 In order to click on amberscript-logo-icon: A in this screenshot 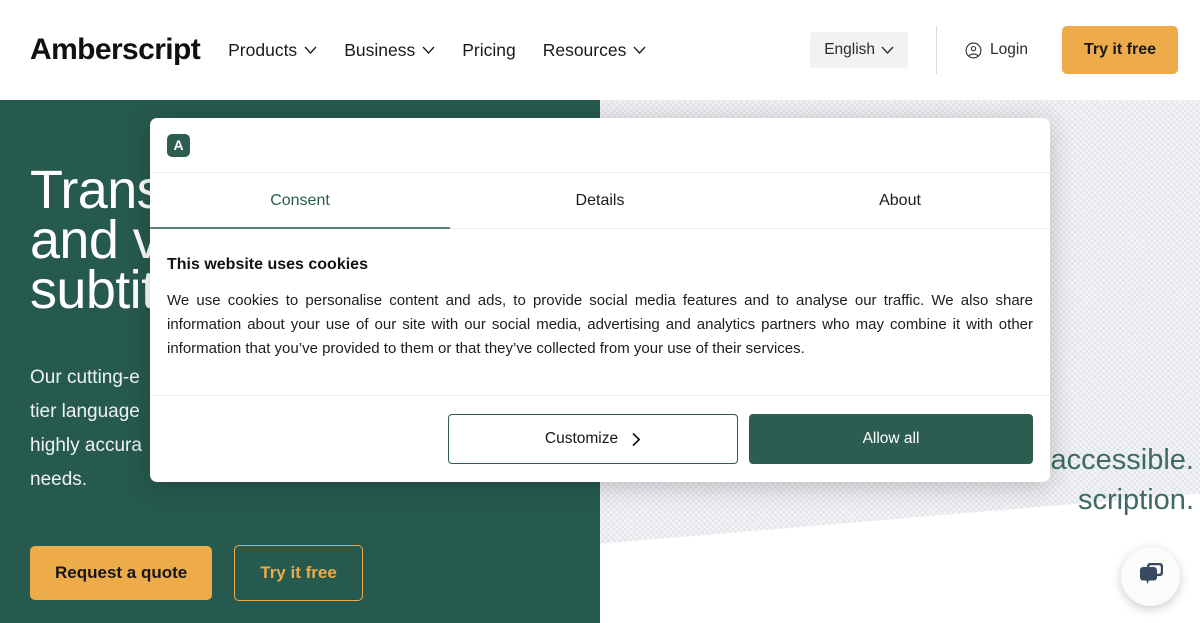, I will do `click(178, 145)`.